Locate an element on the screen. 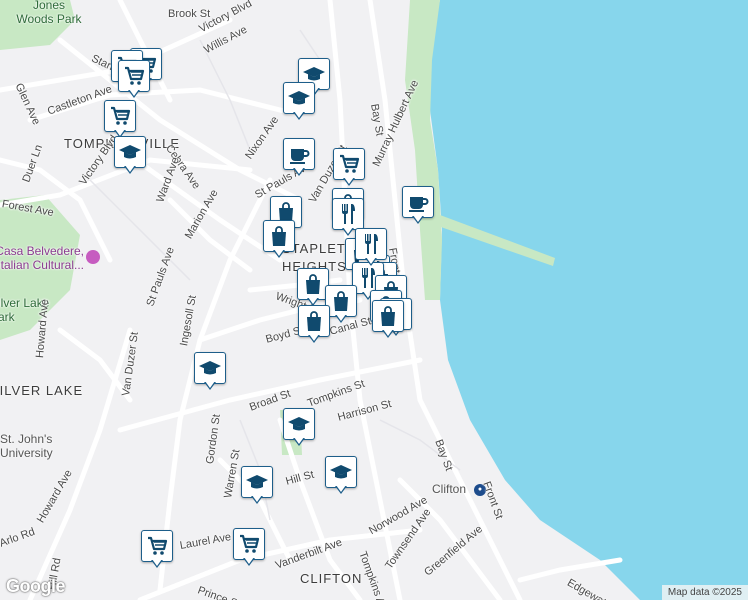  park-silver-lake-label: Silver Lake Park is located at coordinates (25, 310).